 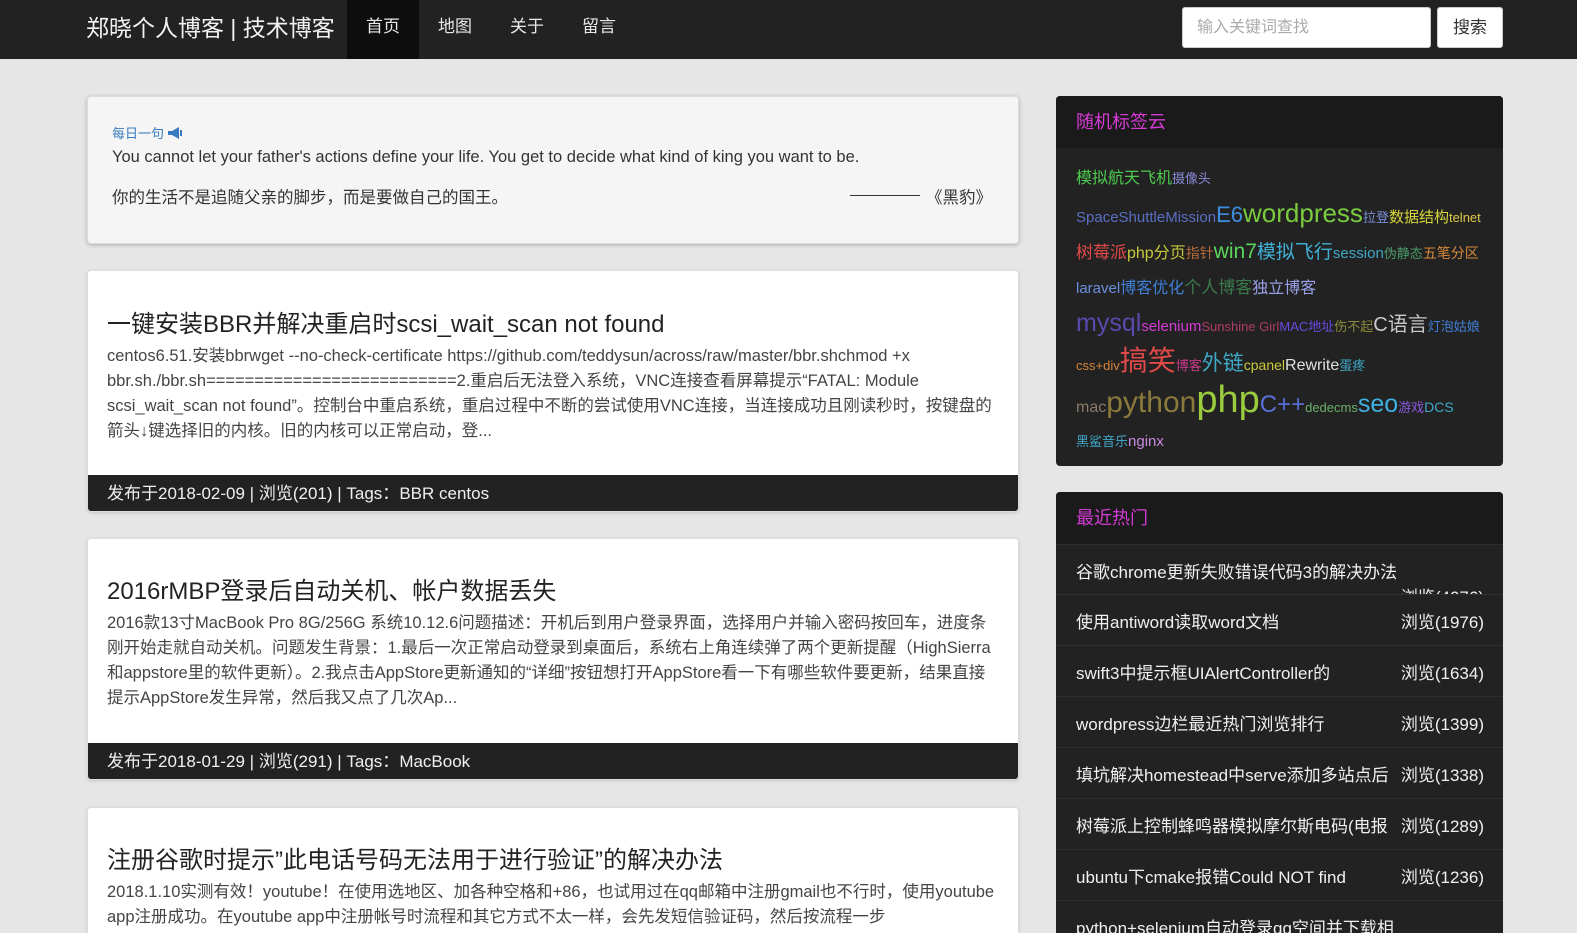 I want to click on hot-post-row: python+selenium自动登录qq空间并下载相, so click(x=1279, y=916).